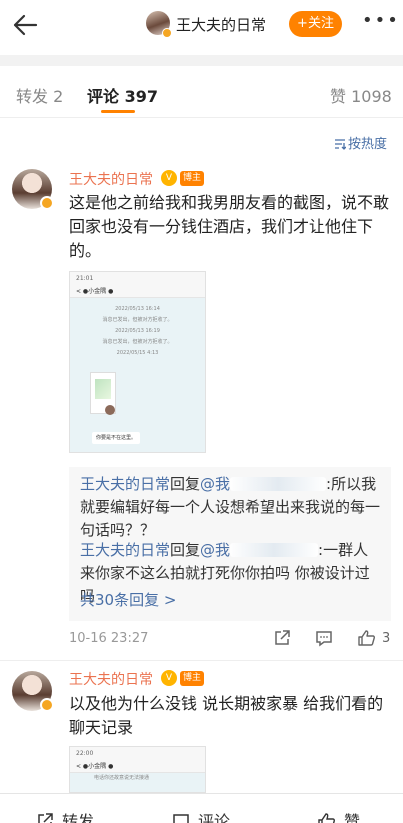  Describe the element at coordinates (201, 92) in the screenshot. I see `tab-bar: 转发 2 评论 397 赞 1098` at that location.